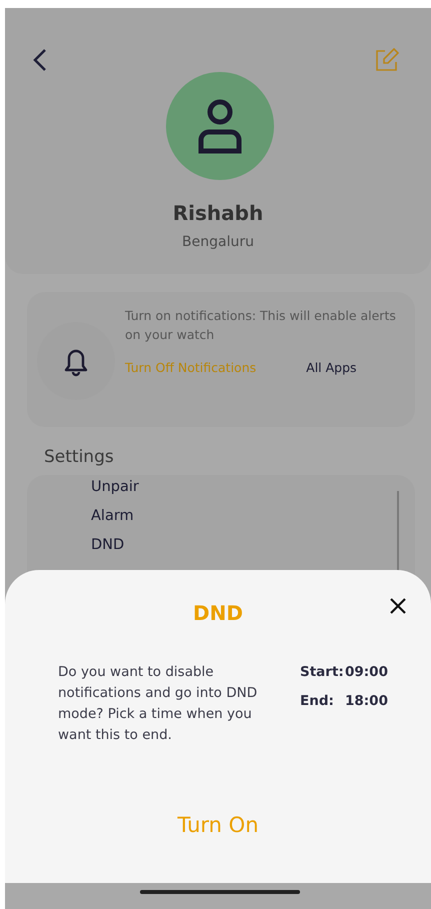 This screenshot has width=431, height=909. I want to click on time-value: 09:00, so click(366, 672).